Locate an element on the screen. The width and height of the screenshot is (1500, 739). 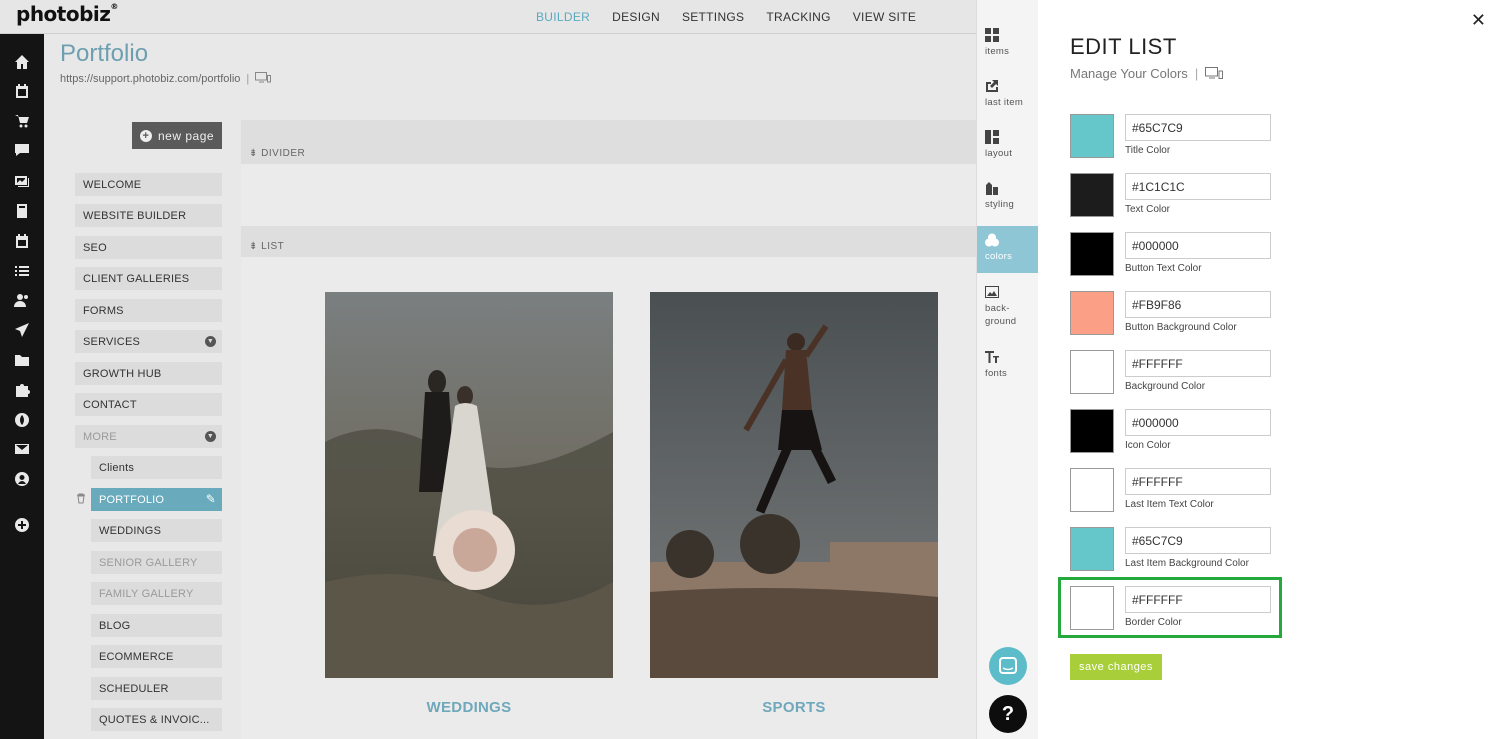
gallery-icon is located at coordinates (22, 181).